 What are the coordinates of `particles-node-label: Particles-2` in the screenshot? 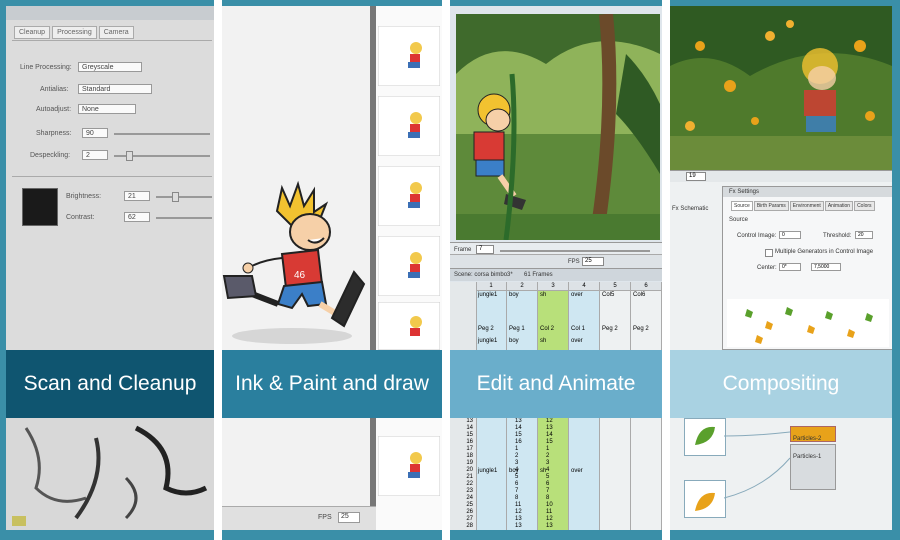 It's located at (807, 439).